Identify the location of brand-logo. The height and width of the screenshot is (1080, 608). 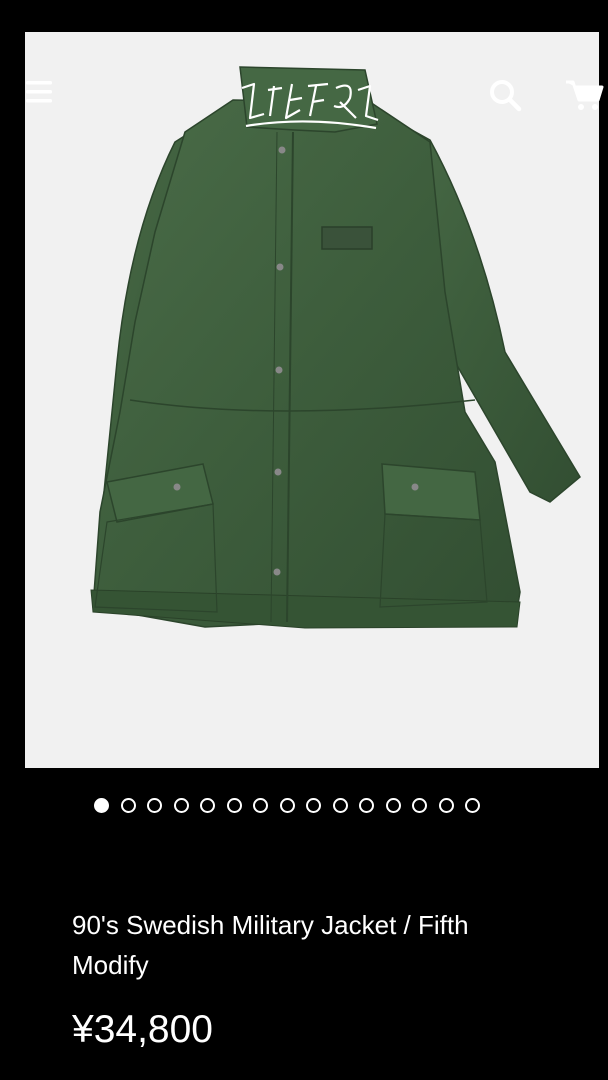
(310, 103).